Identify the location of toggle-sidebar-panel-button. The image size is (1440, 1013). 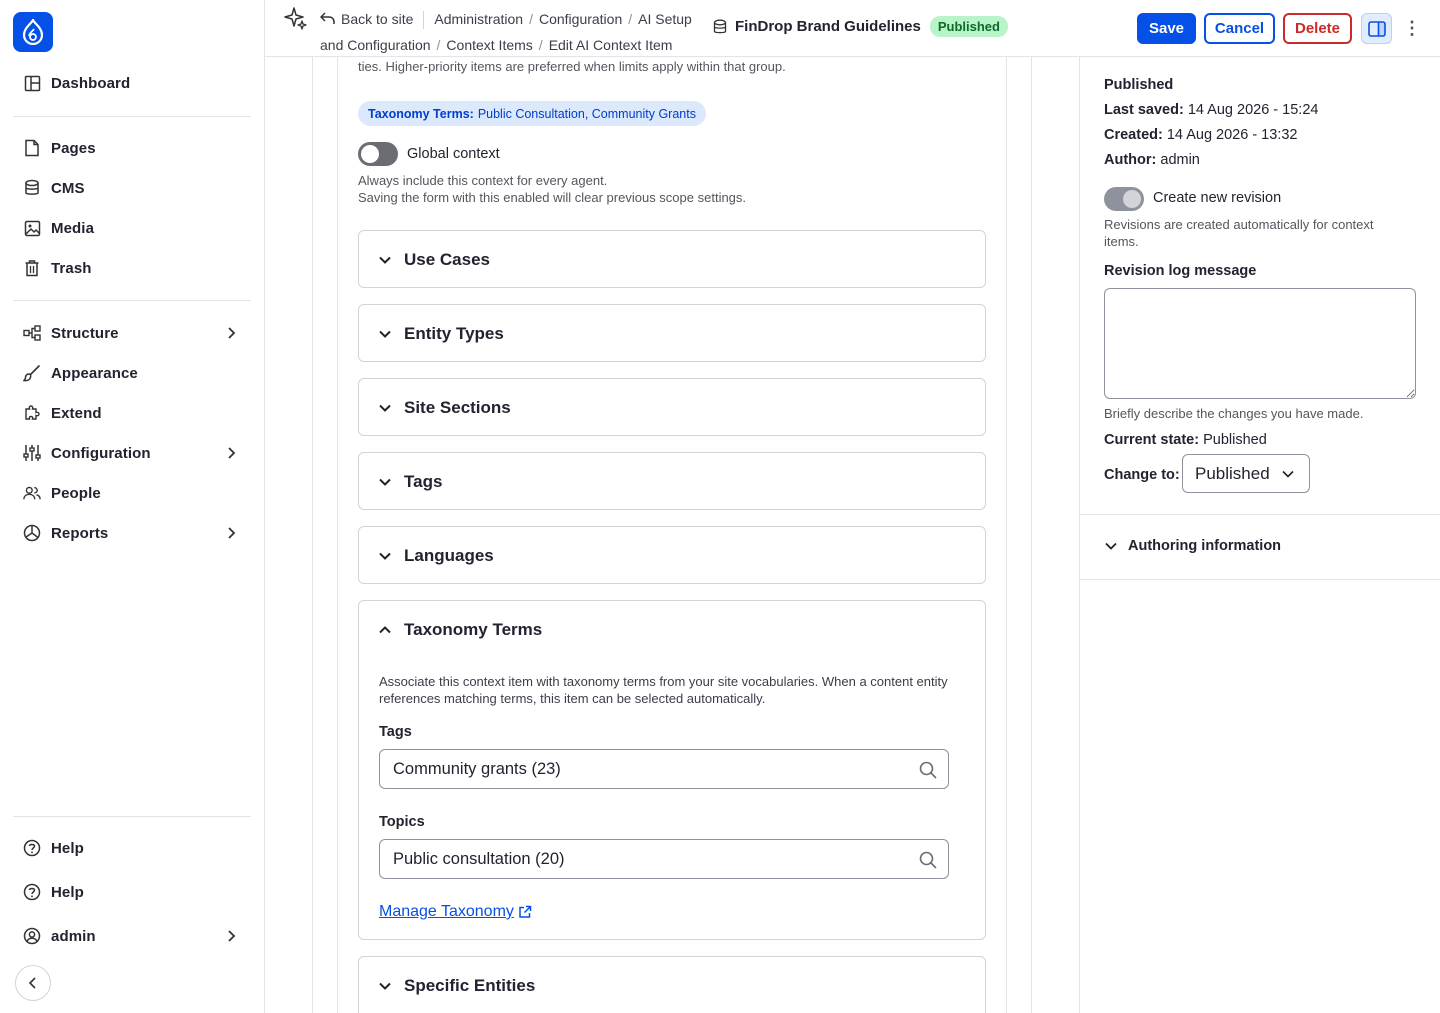
(1376, 28).